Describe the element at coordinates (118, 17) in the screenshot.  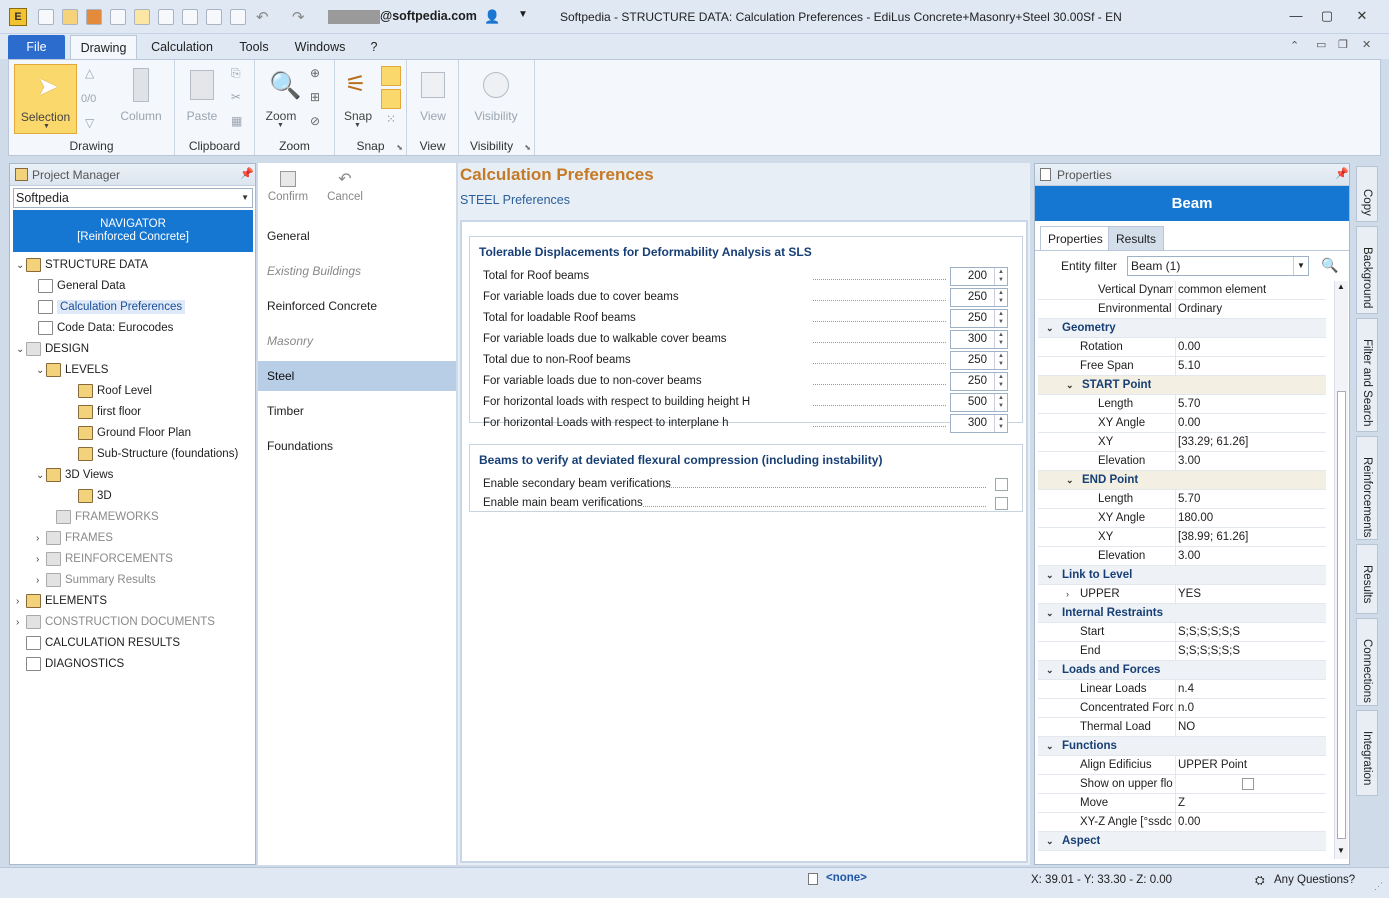
I see `print-icon` at that location.